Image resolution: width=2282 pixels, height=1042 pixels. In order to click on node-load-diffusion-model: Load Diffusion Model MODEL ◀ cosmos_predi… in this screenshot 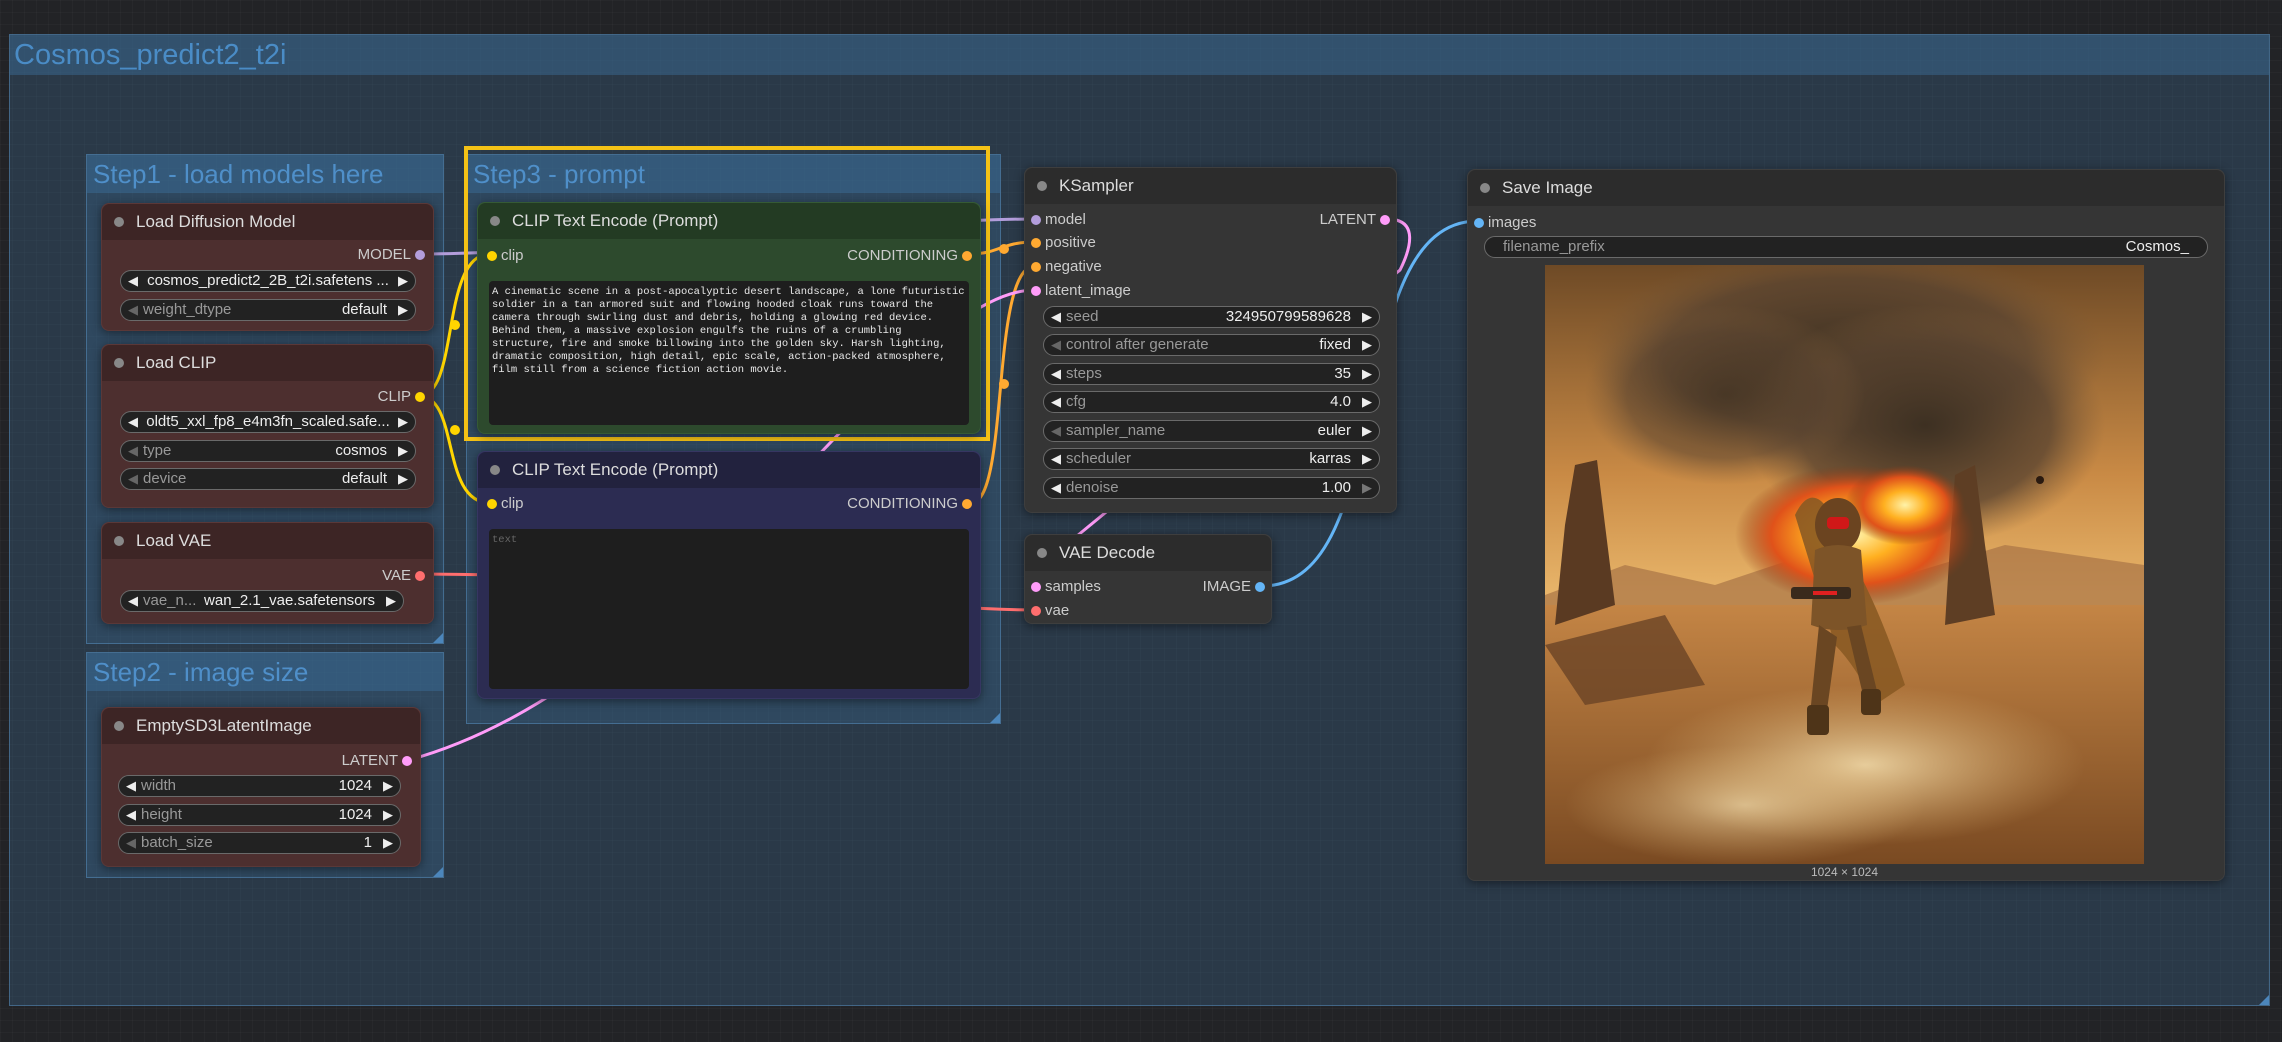, I will do `click(267, 267)`.